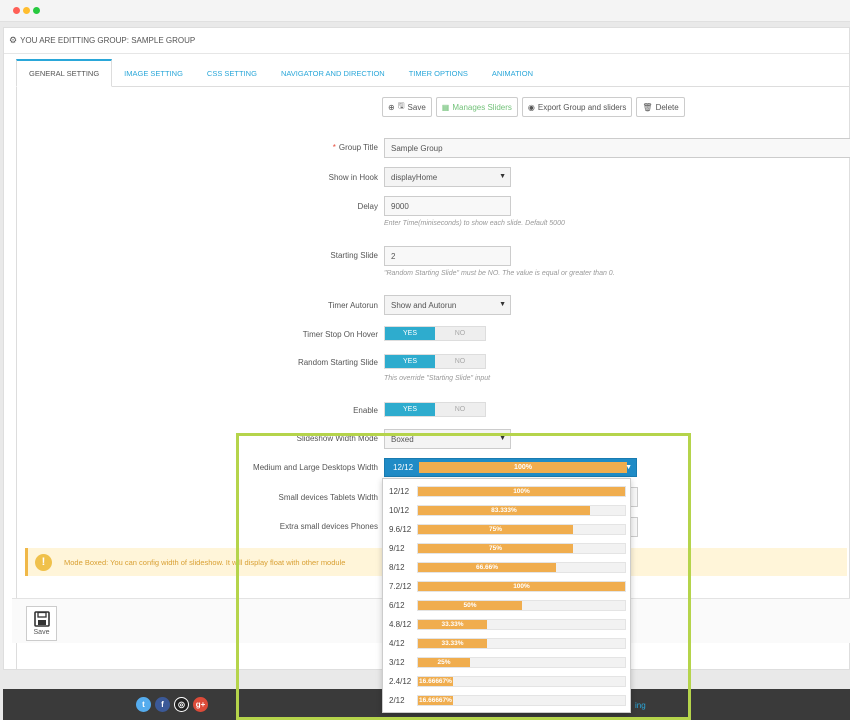 This screenshot has width=850, height=720. What do you see at coordinates (41, 623) in the screenshot?
I see `save-button: Save` at bounding box center [41, 623].